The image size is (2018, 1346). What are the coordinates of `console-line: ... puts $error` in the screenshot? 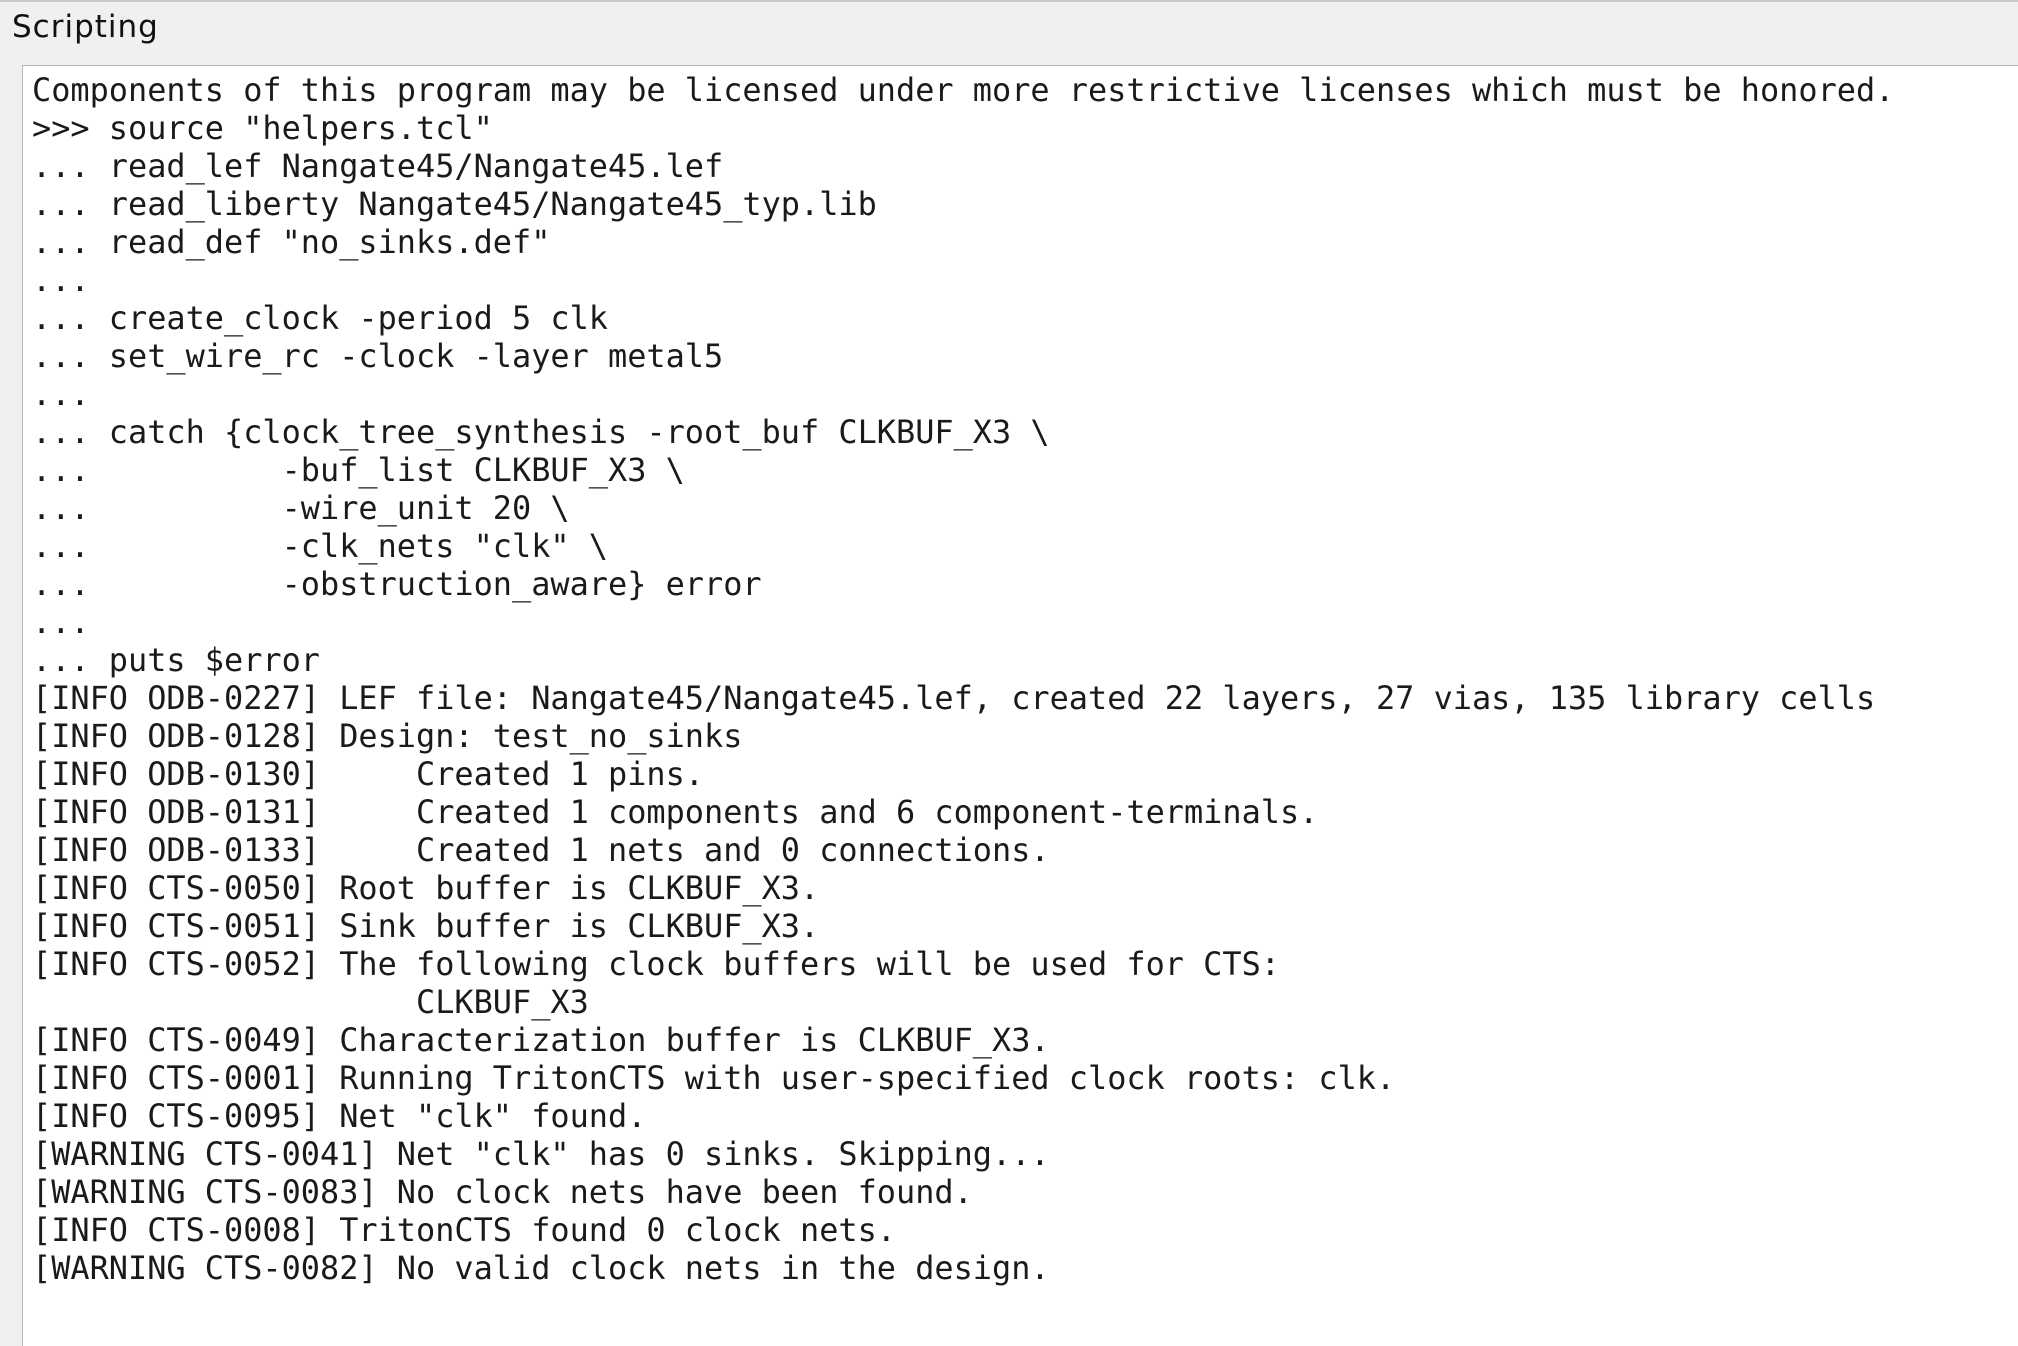 It's located at (176, 660).